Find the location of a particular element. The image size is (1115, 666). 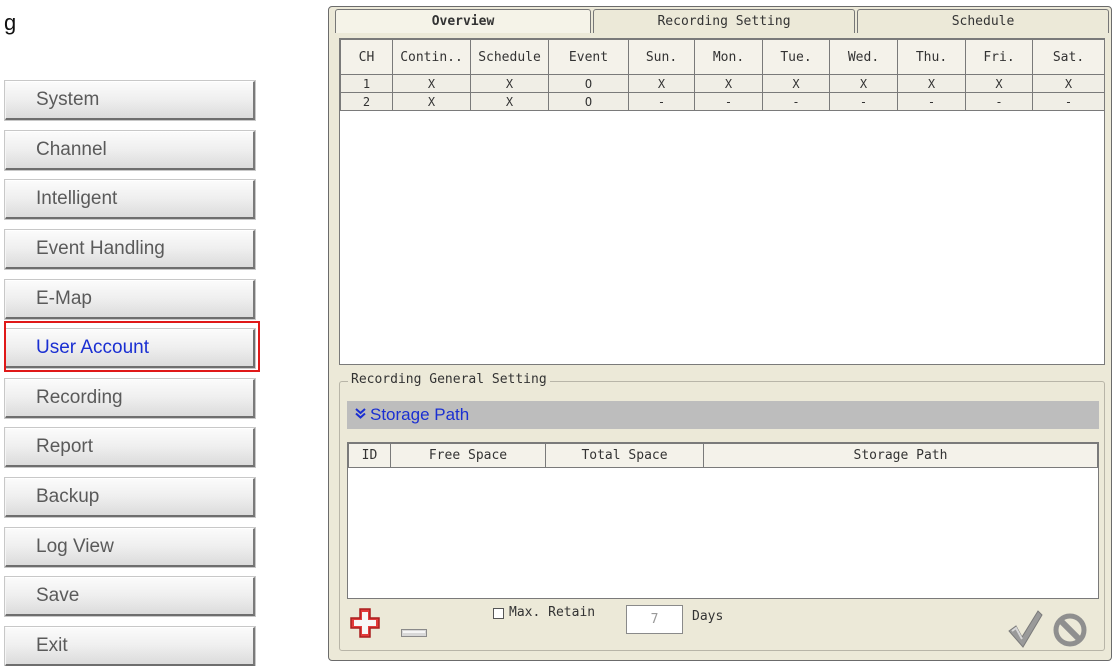

table-cell: 2 is located at coordinates (366, 101).